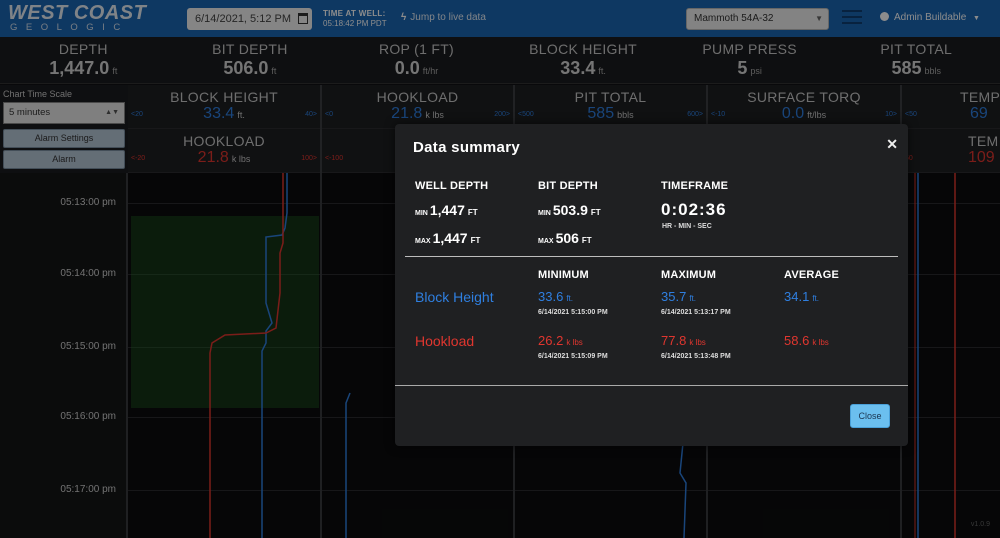  Describe the element at coordinates (696, 312) in the screenshot. I see `block-height-max-time: 6/14/2021 5:13:17 PM` at that location.